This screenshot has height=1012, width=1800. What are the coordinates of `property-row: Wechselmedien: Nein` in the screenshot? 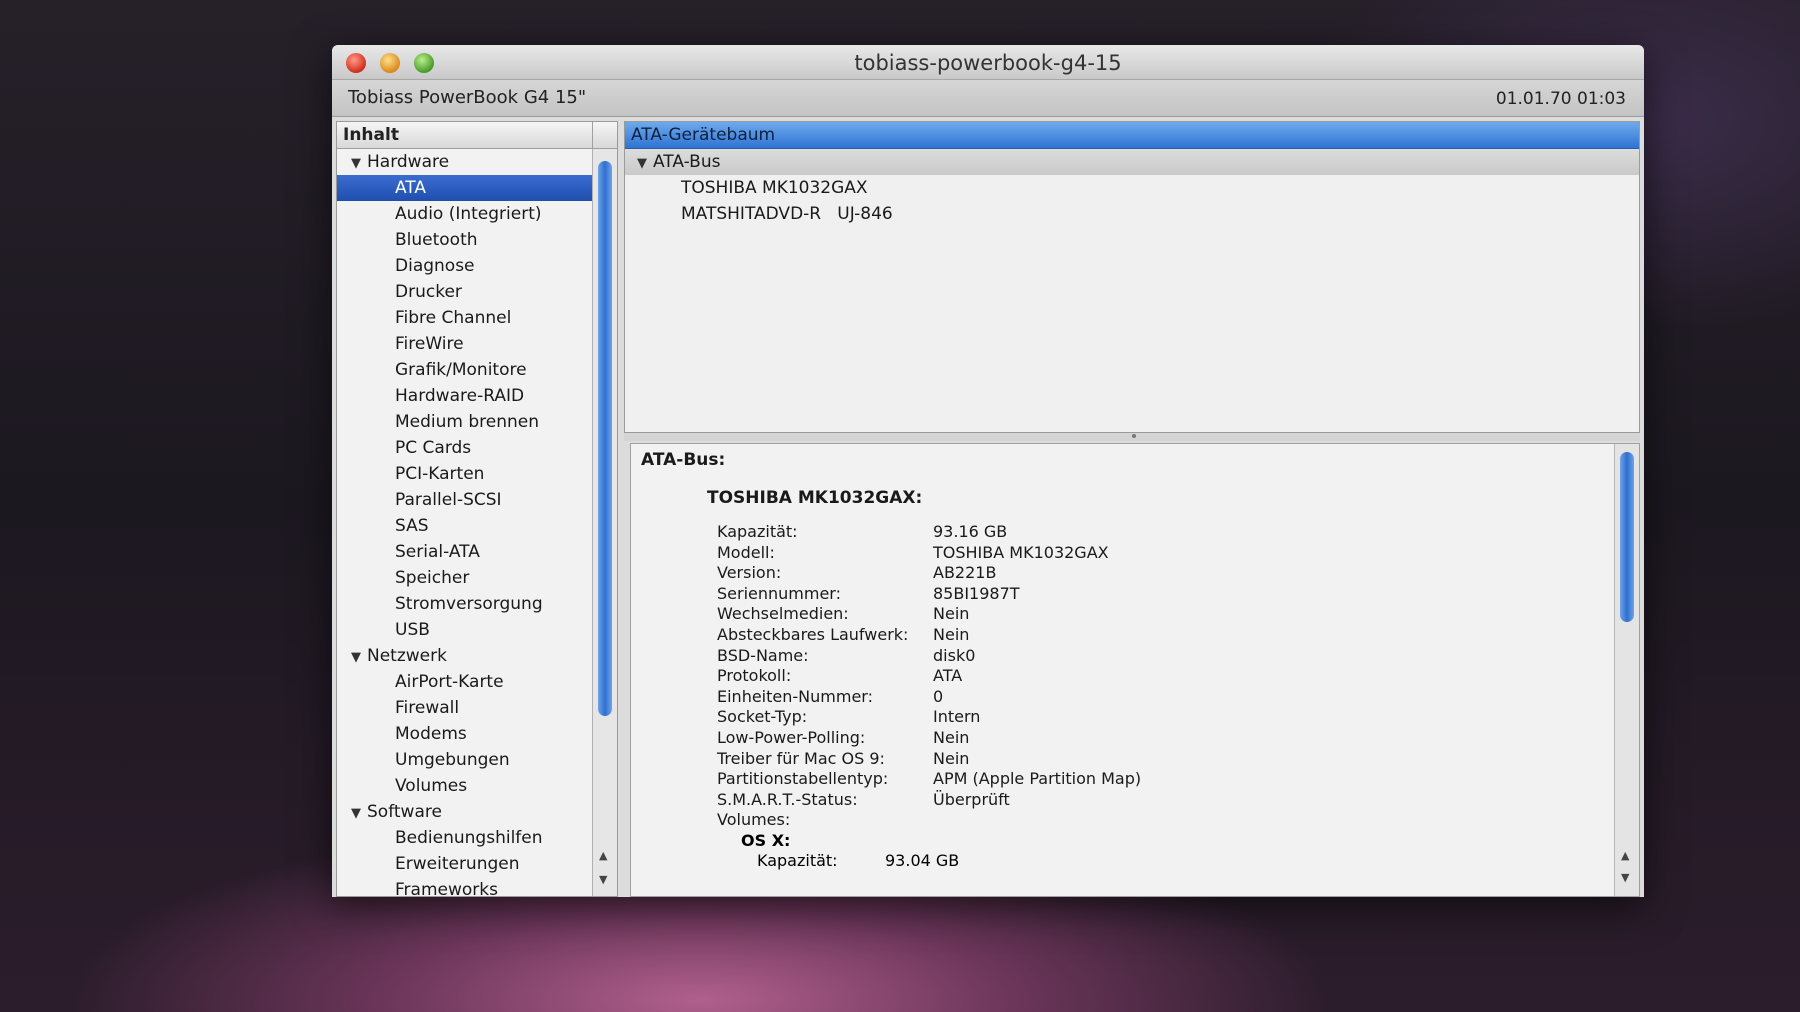 It's located at (1122, 614).